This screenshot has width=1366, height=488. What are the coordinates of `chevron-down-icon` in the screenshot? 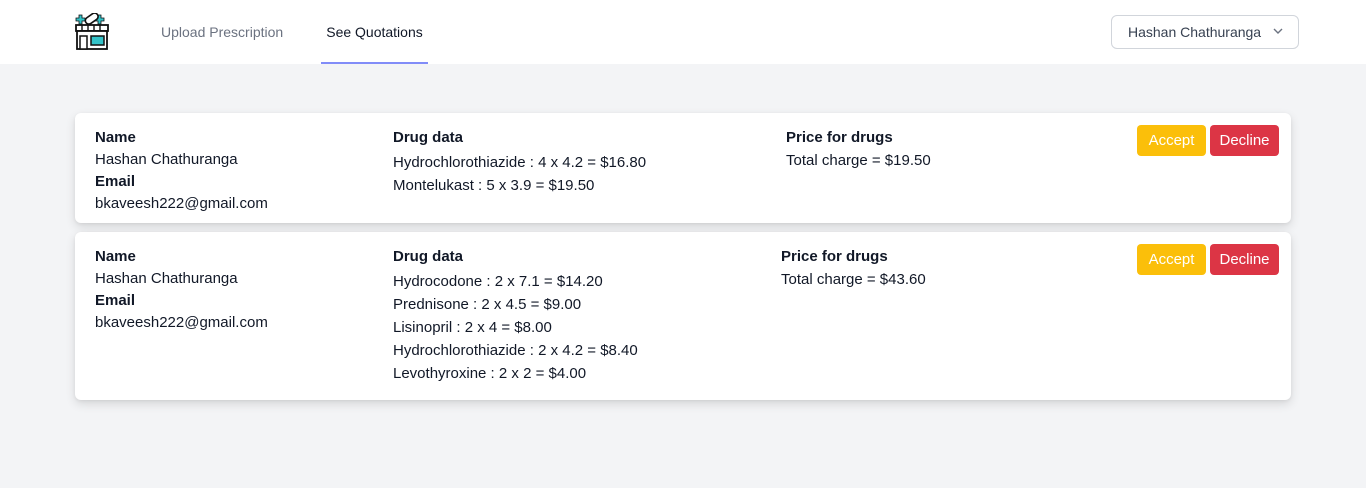 It's located at (1278, 31).